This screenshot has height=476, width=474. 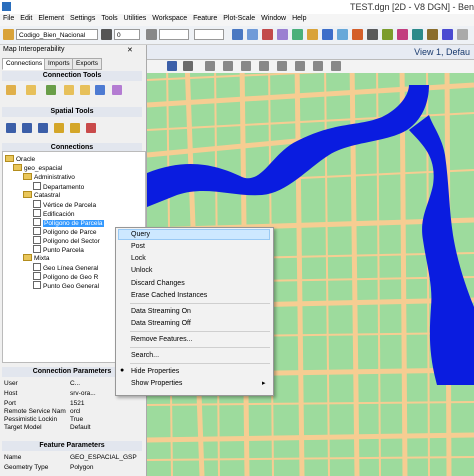 I want to click on rotate-icon, so click(x=327, y=34).